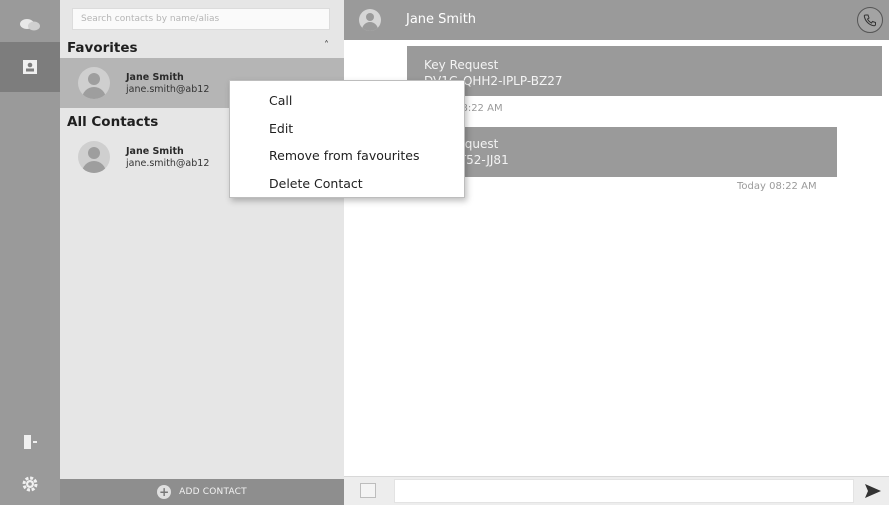  I want to click on menu-item-remove-from-favourites: Remove from favourites, so click(347, 156).